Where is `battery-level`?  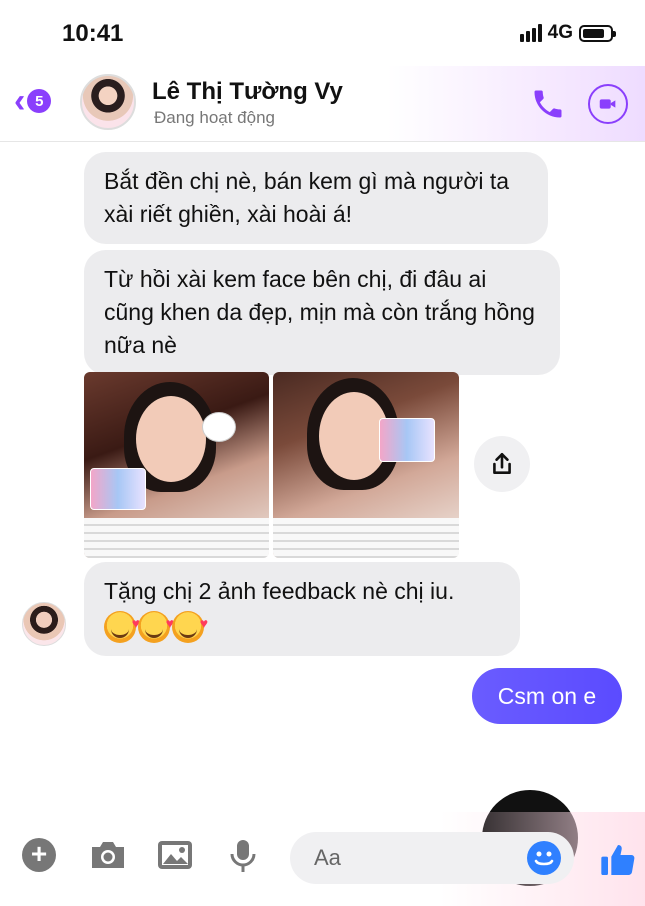 battery-level is located at coordinates (593, 33).